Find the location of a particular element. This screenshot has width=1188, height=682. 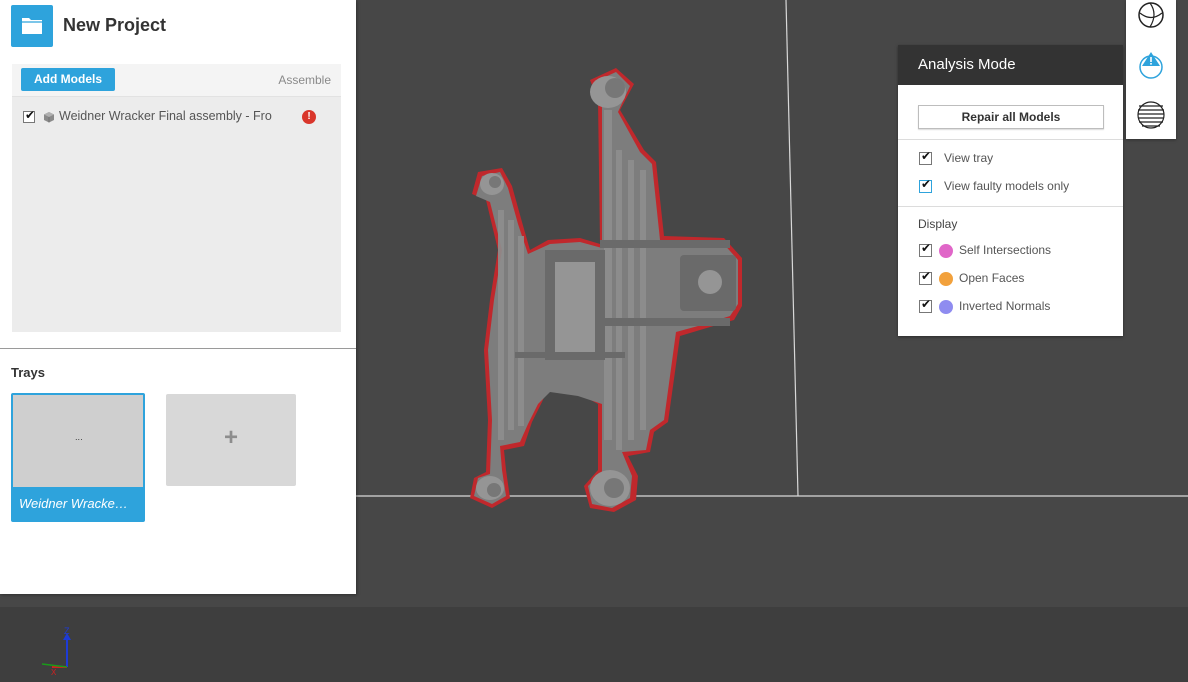

assemble-button: Assemble is located at coordinates (304, 80).